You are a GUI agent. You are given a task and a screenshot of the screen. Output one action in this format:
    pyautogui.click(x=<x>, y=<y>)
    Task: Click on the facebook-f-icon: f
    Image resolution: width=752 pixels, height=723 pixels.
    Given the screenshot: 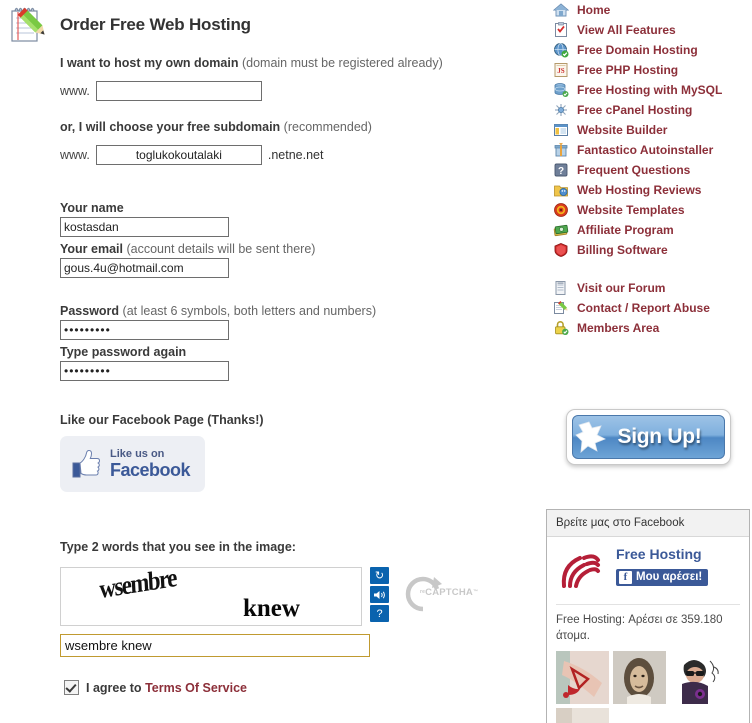 What is the action you would take?
    pyautogui.click(x=625, y=577)
    